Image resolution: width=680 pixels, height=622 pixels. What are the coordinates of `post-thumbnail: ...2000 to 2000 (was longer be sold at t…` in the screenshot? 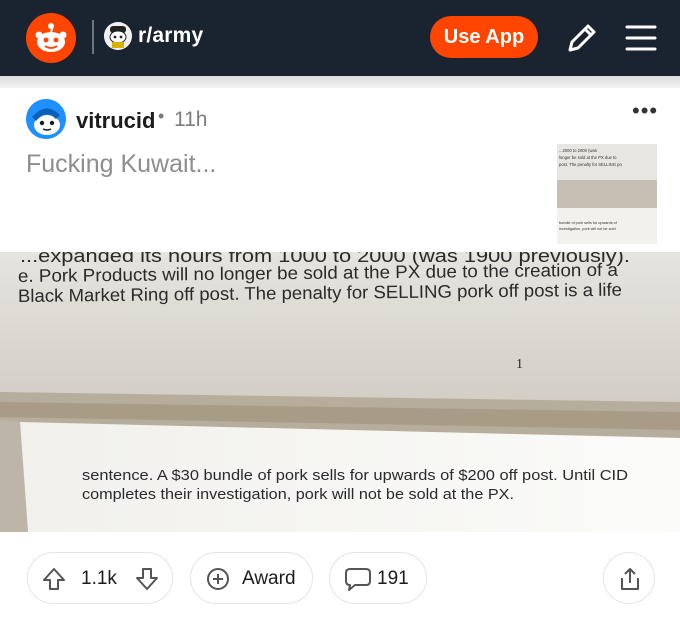 It's located at (607, 194).